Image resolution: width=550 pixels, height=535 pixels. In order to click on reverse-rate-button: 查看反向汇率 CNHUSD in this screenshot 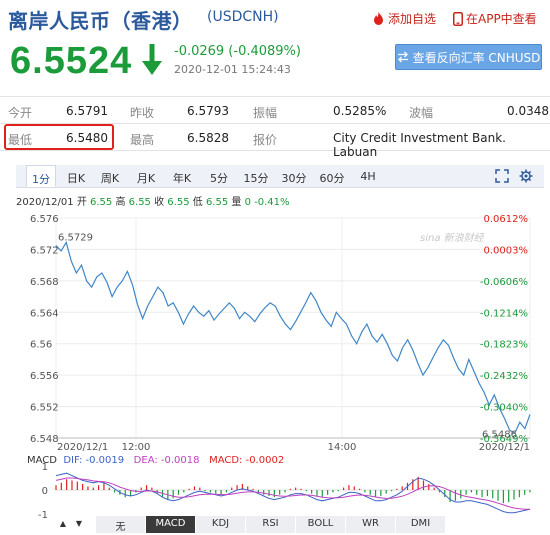, I will do `click(468, 57)`.